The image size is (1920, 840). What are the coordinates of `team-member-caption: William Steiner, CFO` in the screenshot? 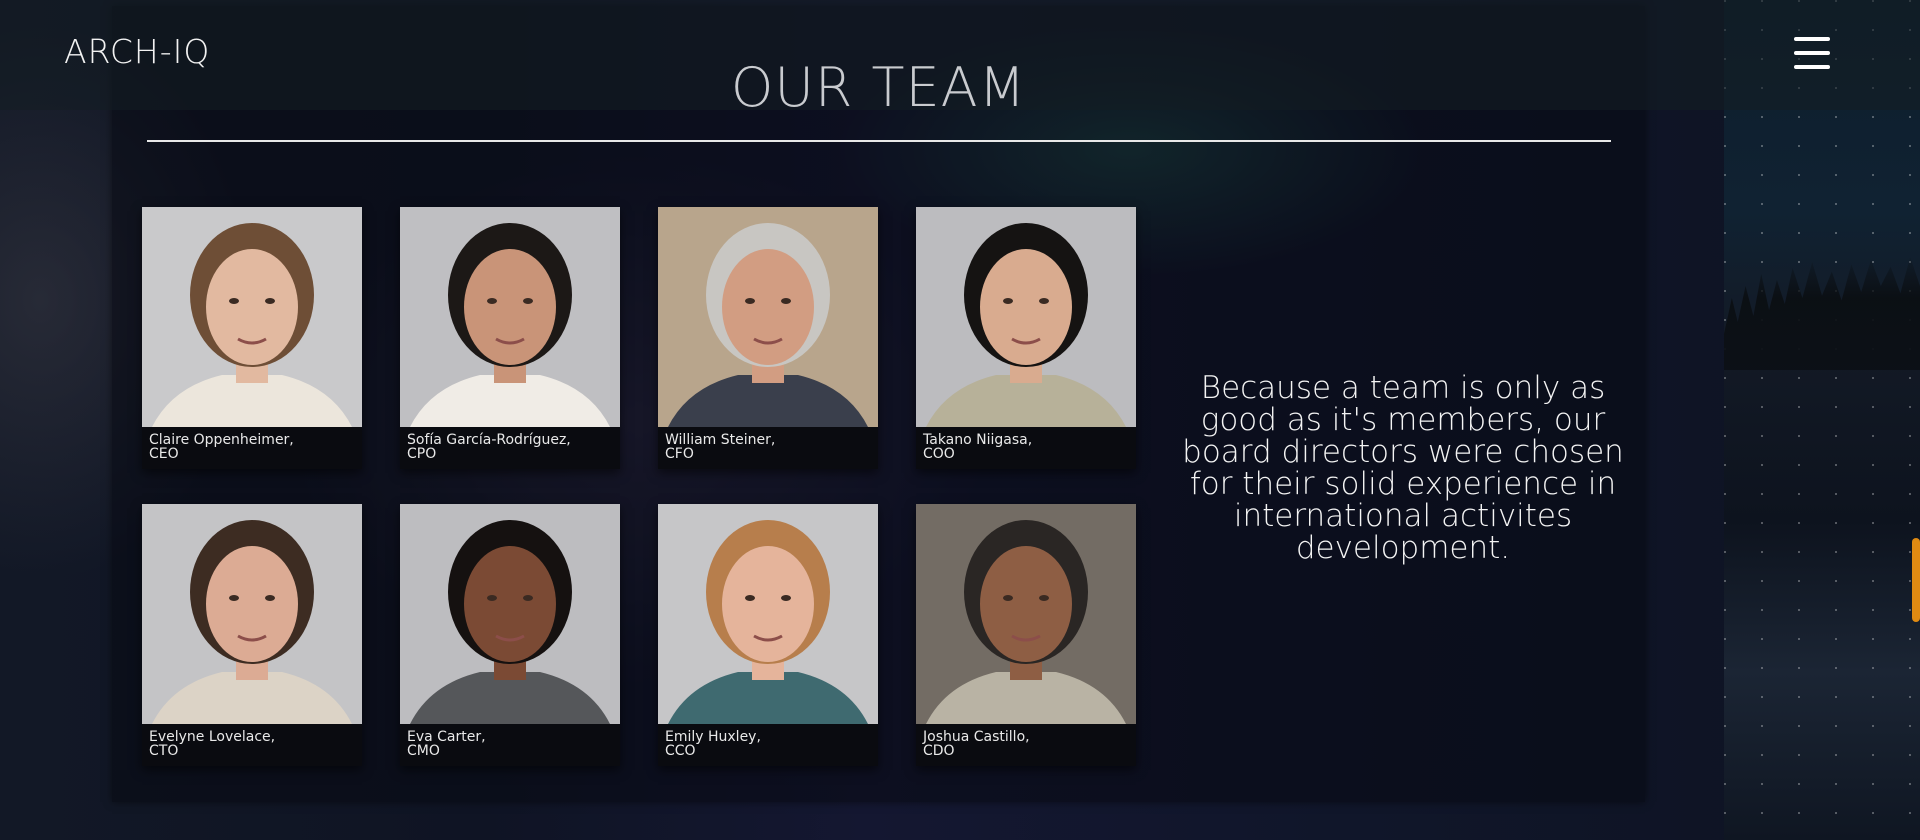 It's located at (770, 447).